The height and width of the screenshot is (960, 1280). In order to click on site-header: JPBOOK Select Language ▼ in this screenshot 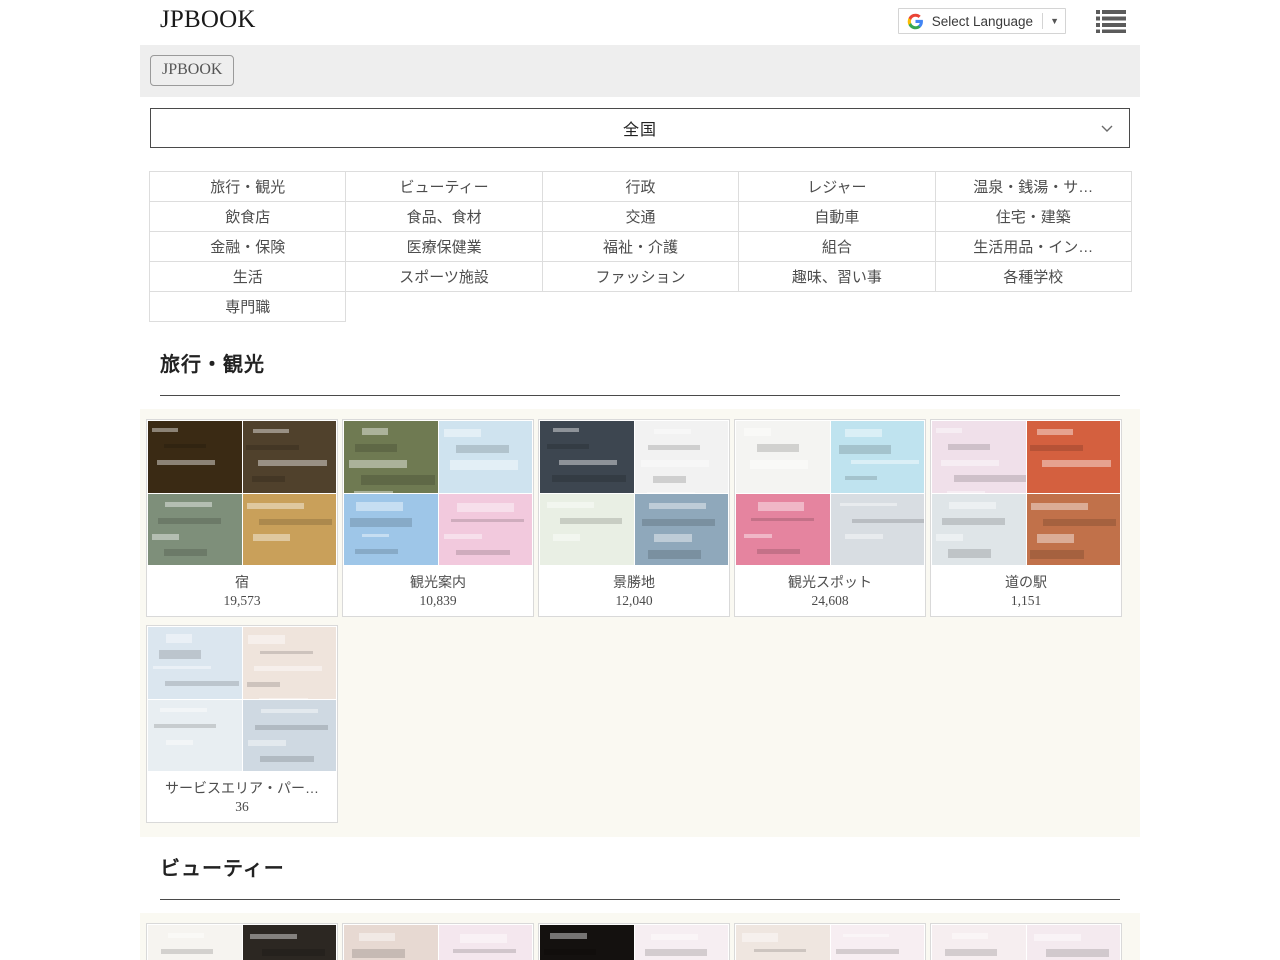, I will do `click(640, 22)`.